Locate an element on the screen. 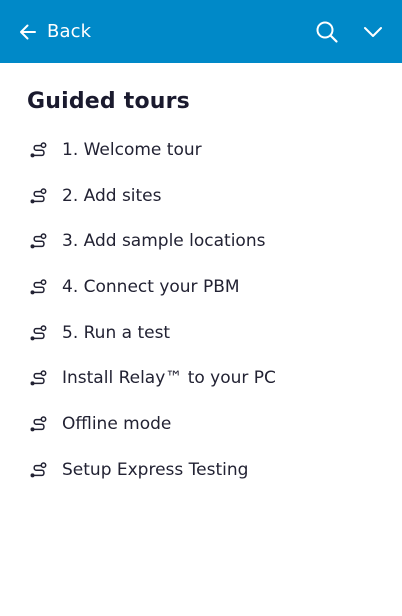  tour-label: 1. Welcome tour is located at coordinates (132, 150).